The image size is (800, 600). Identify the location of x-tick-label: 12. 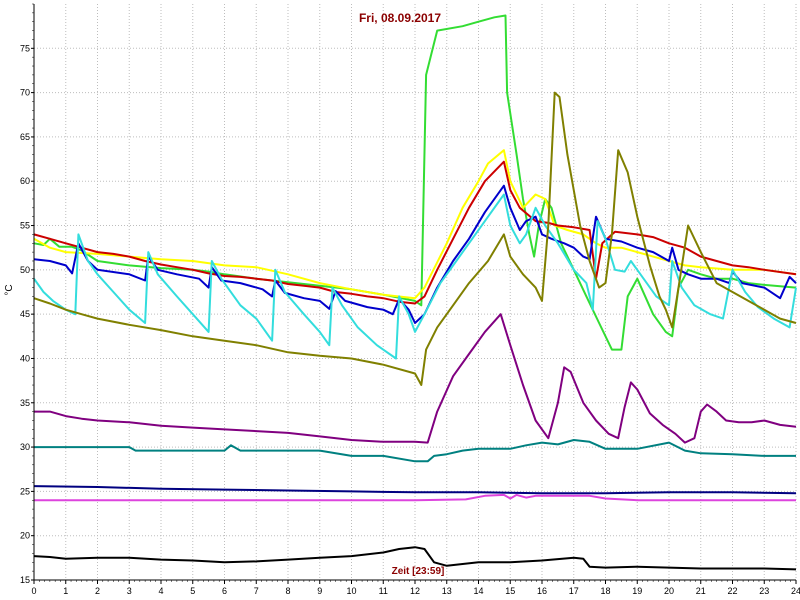
(415, 591).